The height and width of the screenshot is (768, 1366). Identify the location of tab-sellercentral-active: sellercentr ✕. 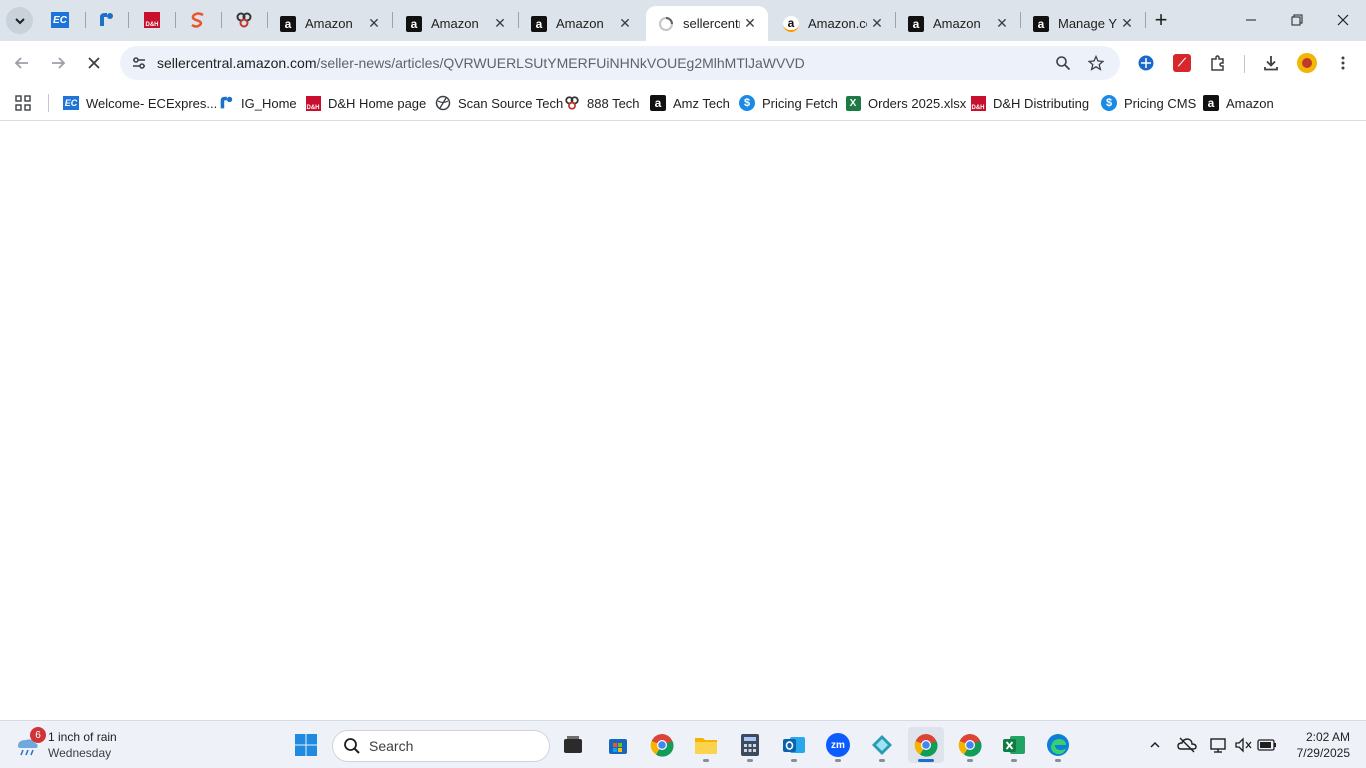
(707, 23).